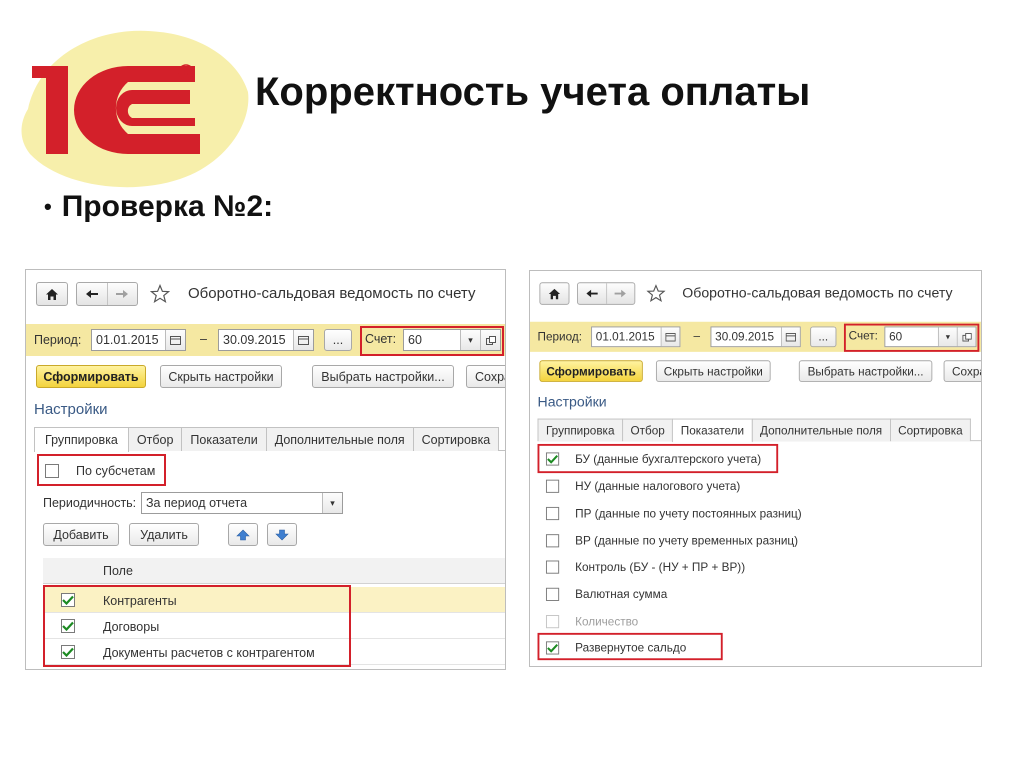 The image size is (1024, 767). What do you see at coordinates (817, 293) in the screenshot?
I see `window-title: Оборотно-сальдовая ведомость по счету` at bounding box center [817, 293].